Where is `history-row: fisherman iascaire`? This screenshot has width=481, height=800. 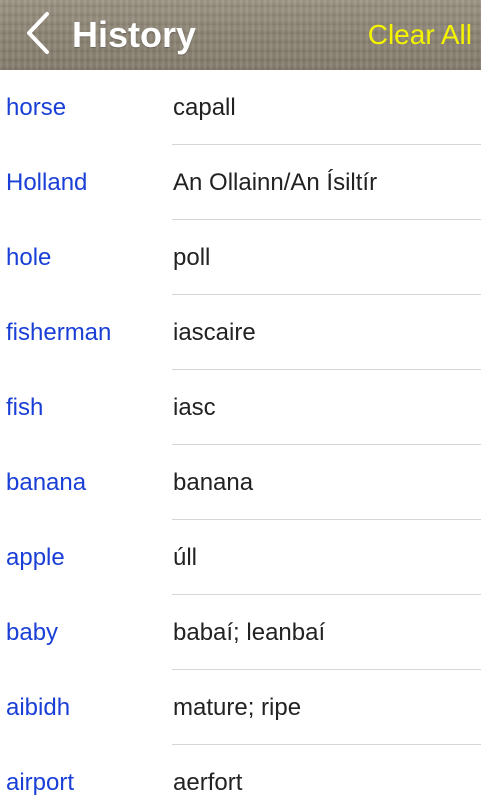 history-row: fisherman iascaire is located at coordinates (240, 332).